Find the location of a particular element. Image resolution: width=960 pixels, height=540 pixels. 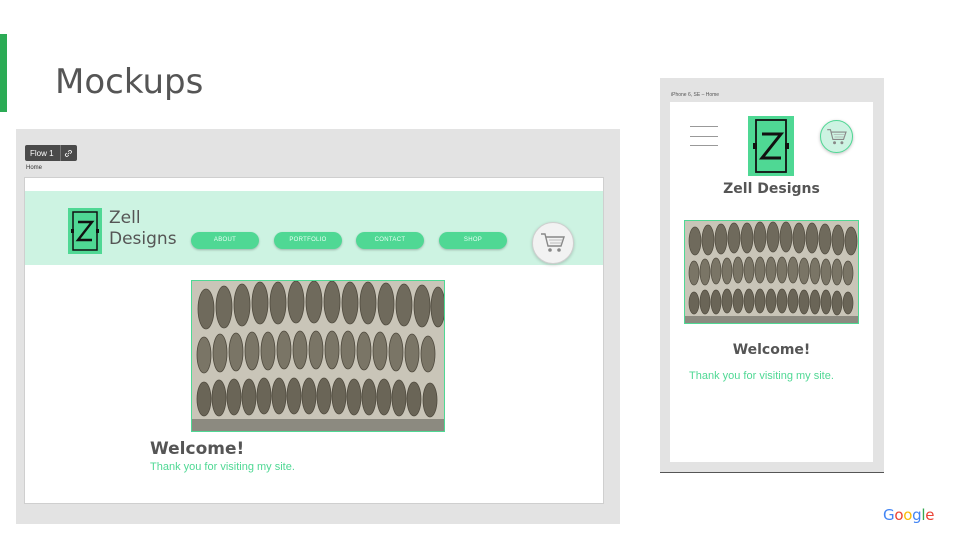

slide-title: Mockups is located at coordinates (129, 82).